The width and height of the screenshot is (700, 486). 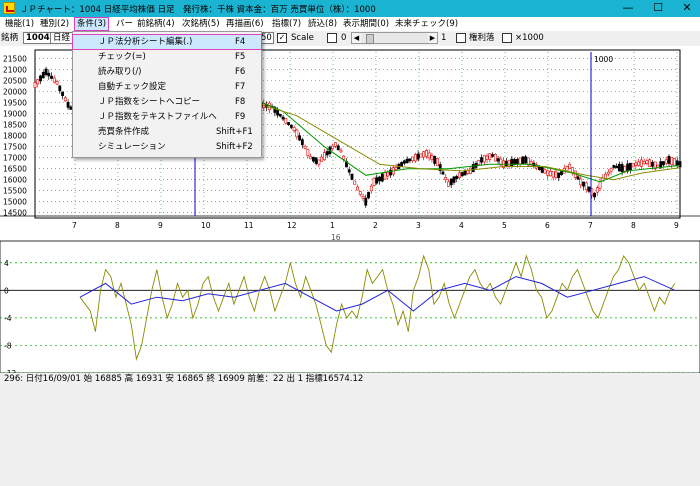 I want to click on scale-checkbox: ✓, so click(x=282, y=38).